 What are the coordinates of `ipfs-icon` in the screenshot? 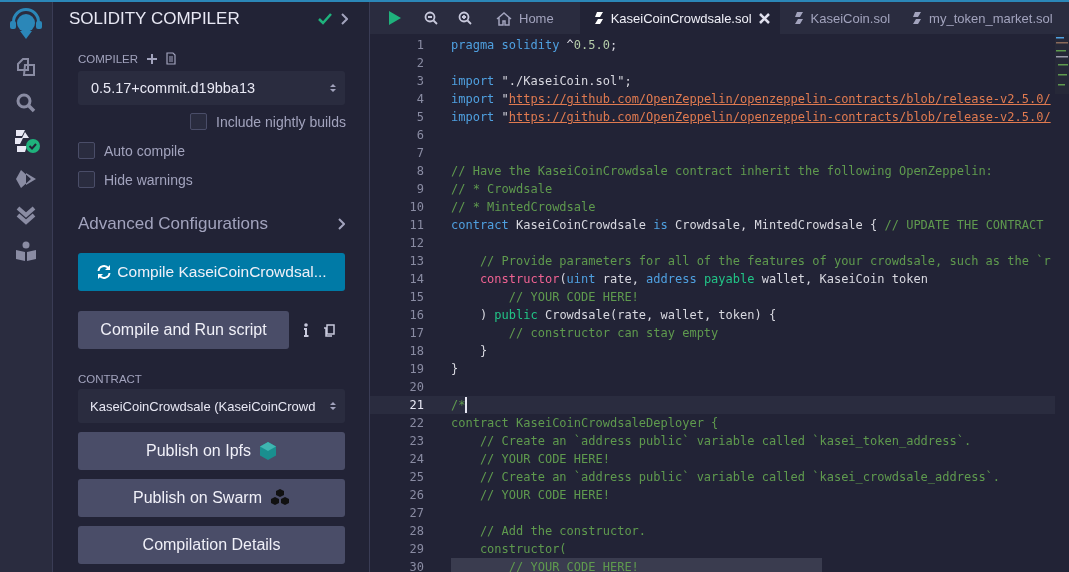 It's located at (267, 451).